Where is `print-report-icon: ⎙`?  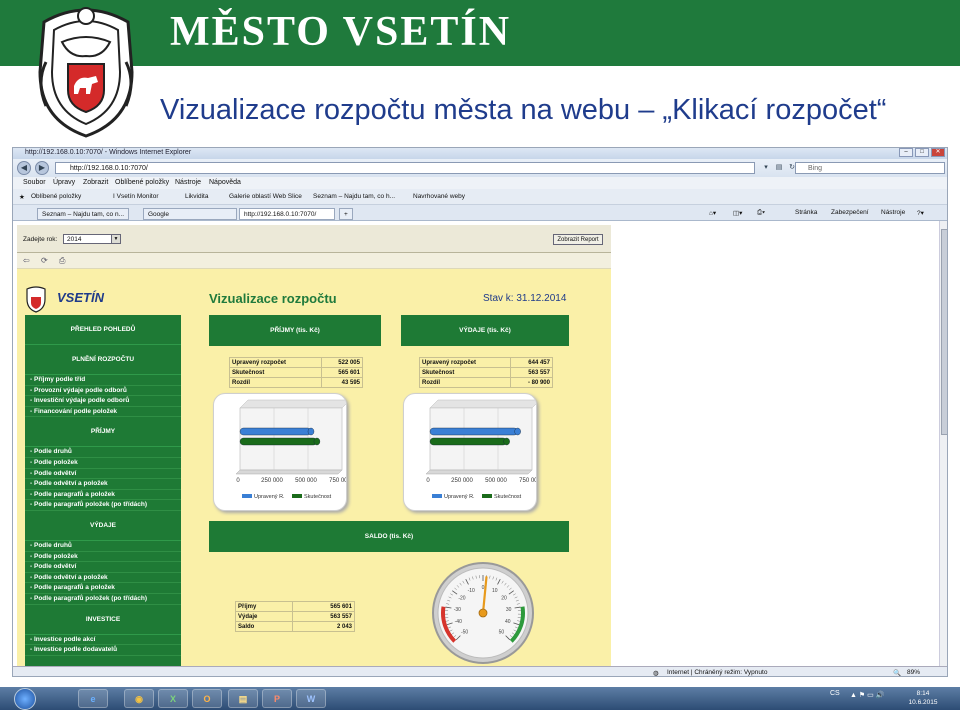
print-report-icon: ⎙ is located at coordinates (62, 261).